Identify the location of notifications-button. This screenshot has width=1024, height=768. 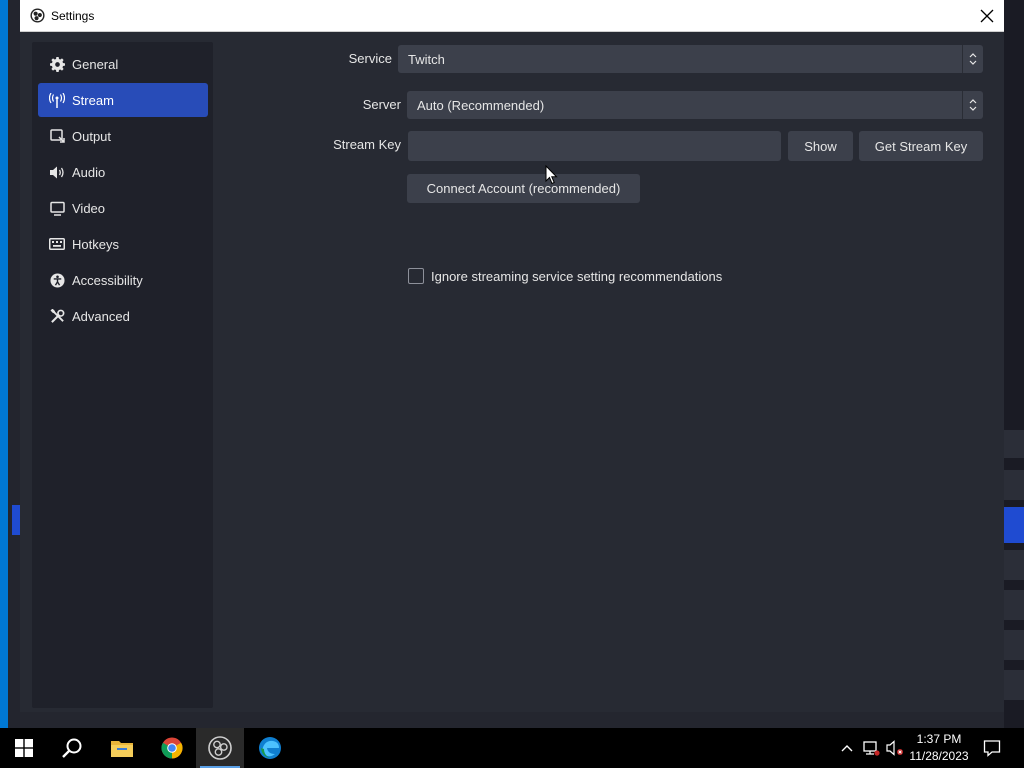
(992, 748).